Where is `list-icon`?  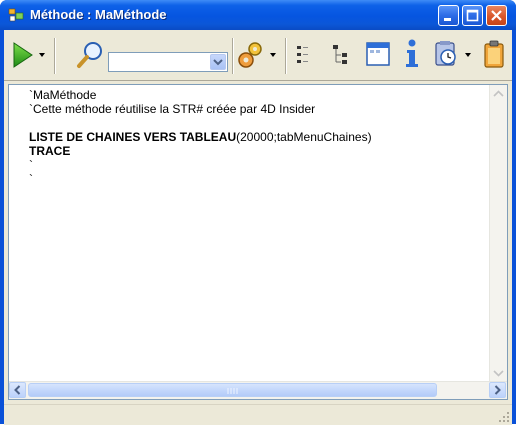 list-icon is located at coordinates (303, 55).